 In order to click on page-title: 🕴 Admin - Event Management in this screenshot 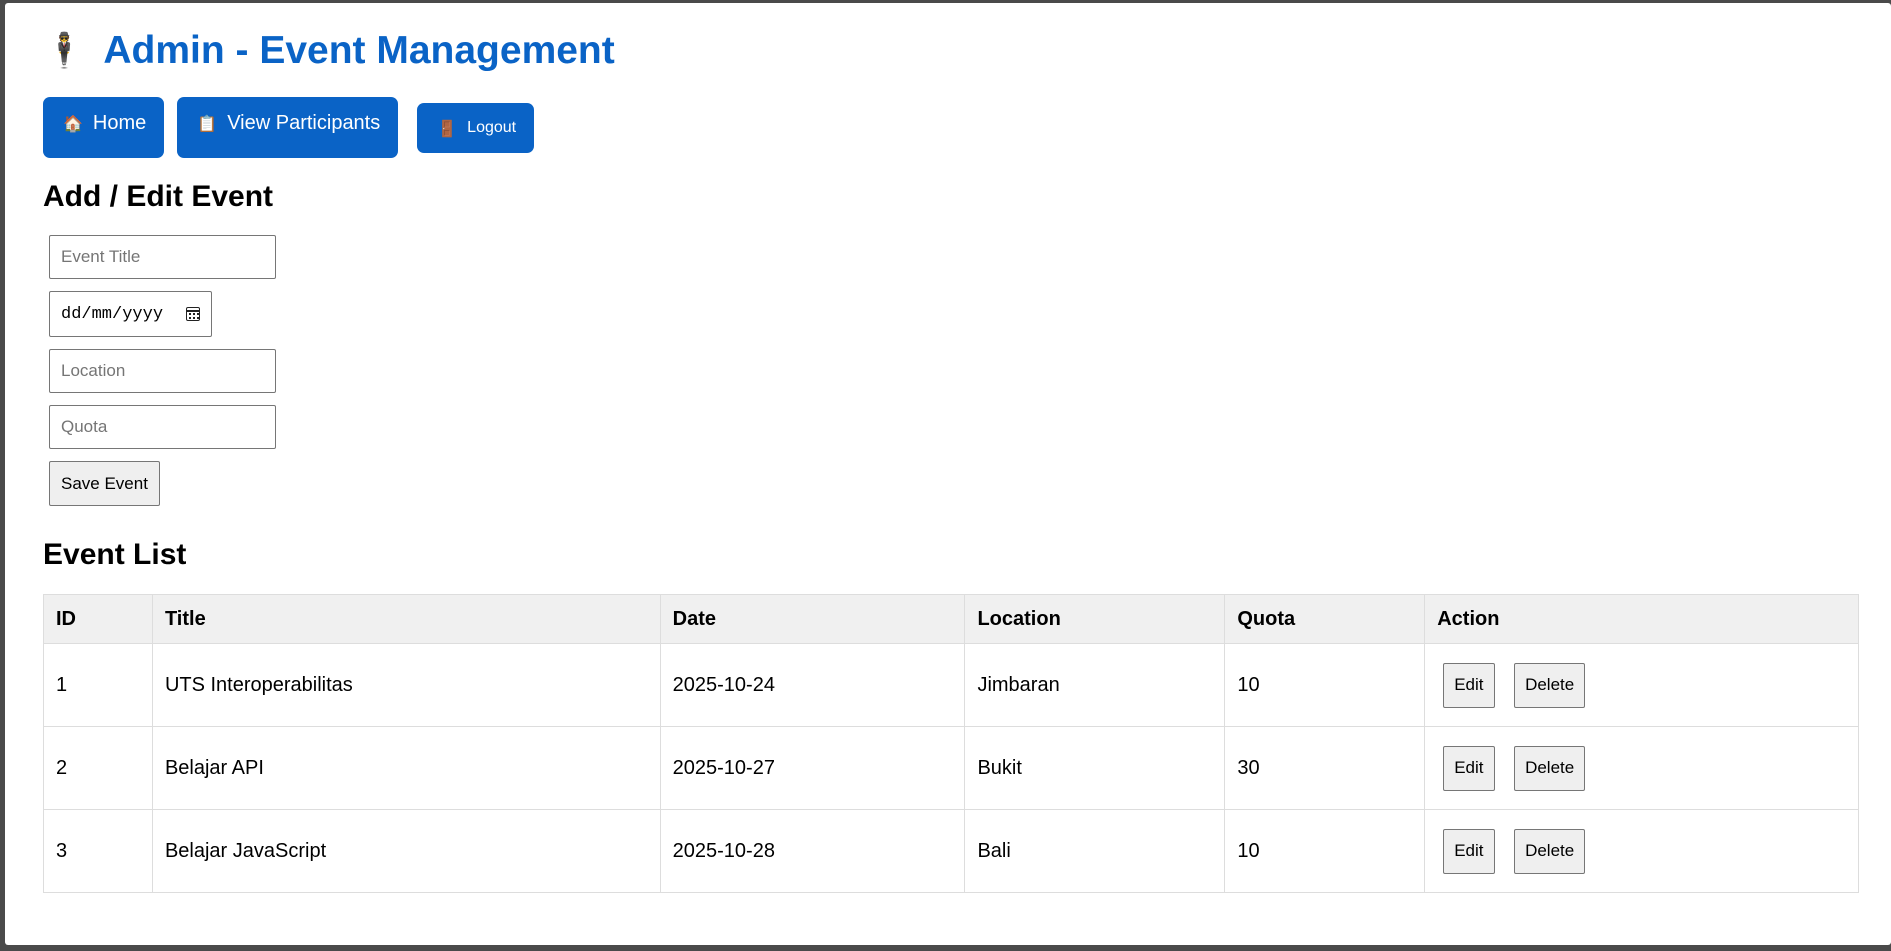, I will do `click(948, 51)`.